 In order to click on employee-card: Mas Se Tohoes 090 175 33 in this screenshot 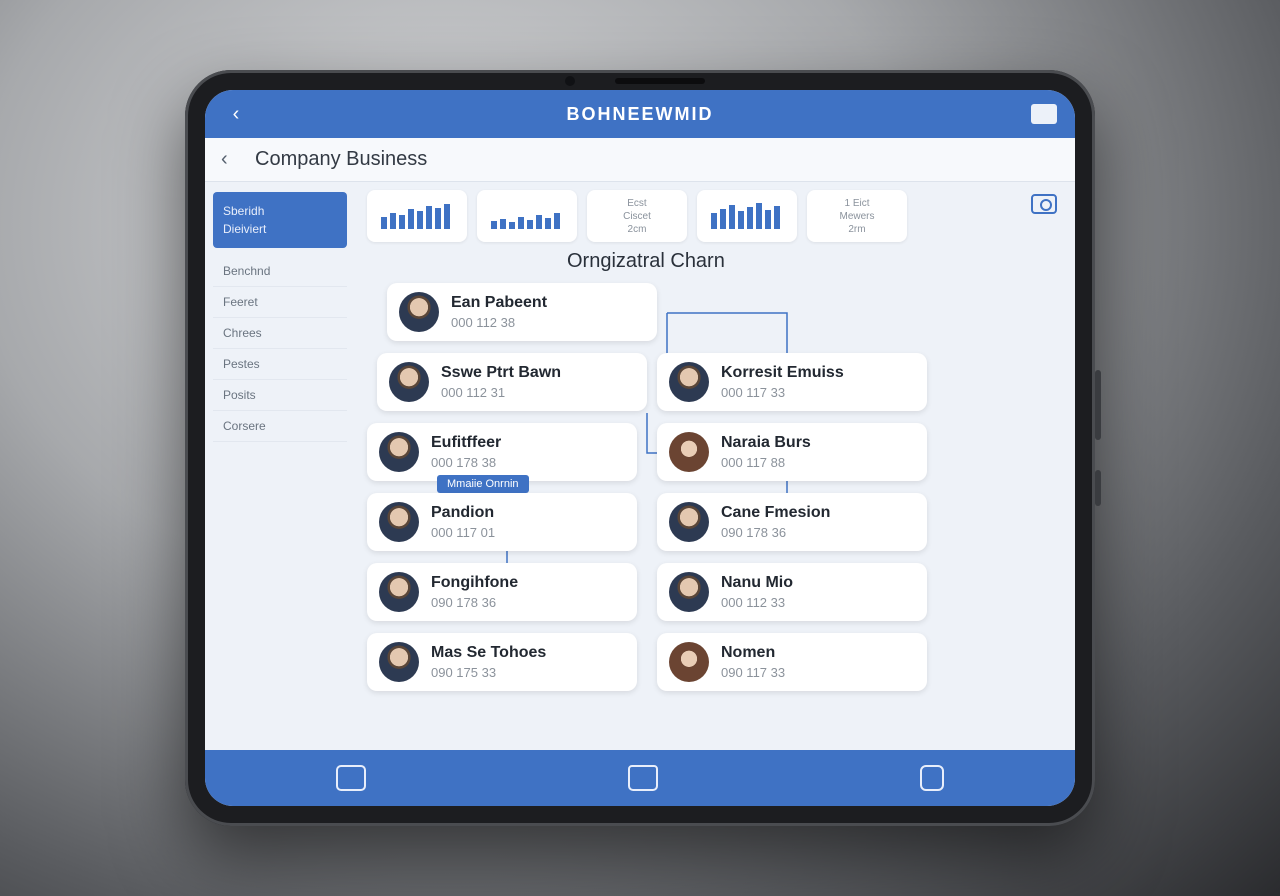, I will do `click(502, 662)`.